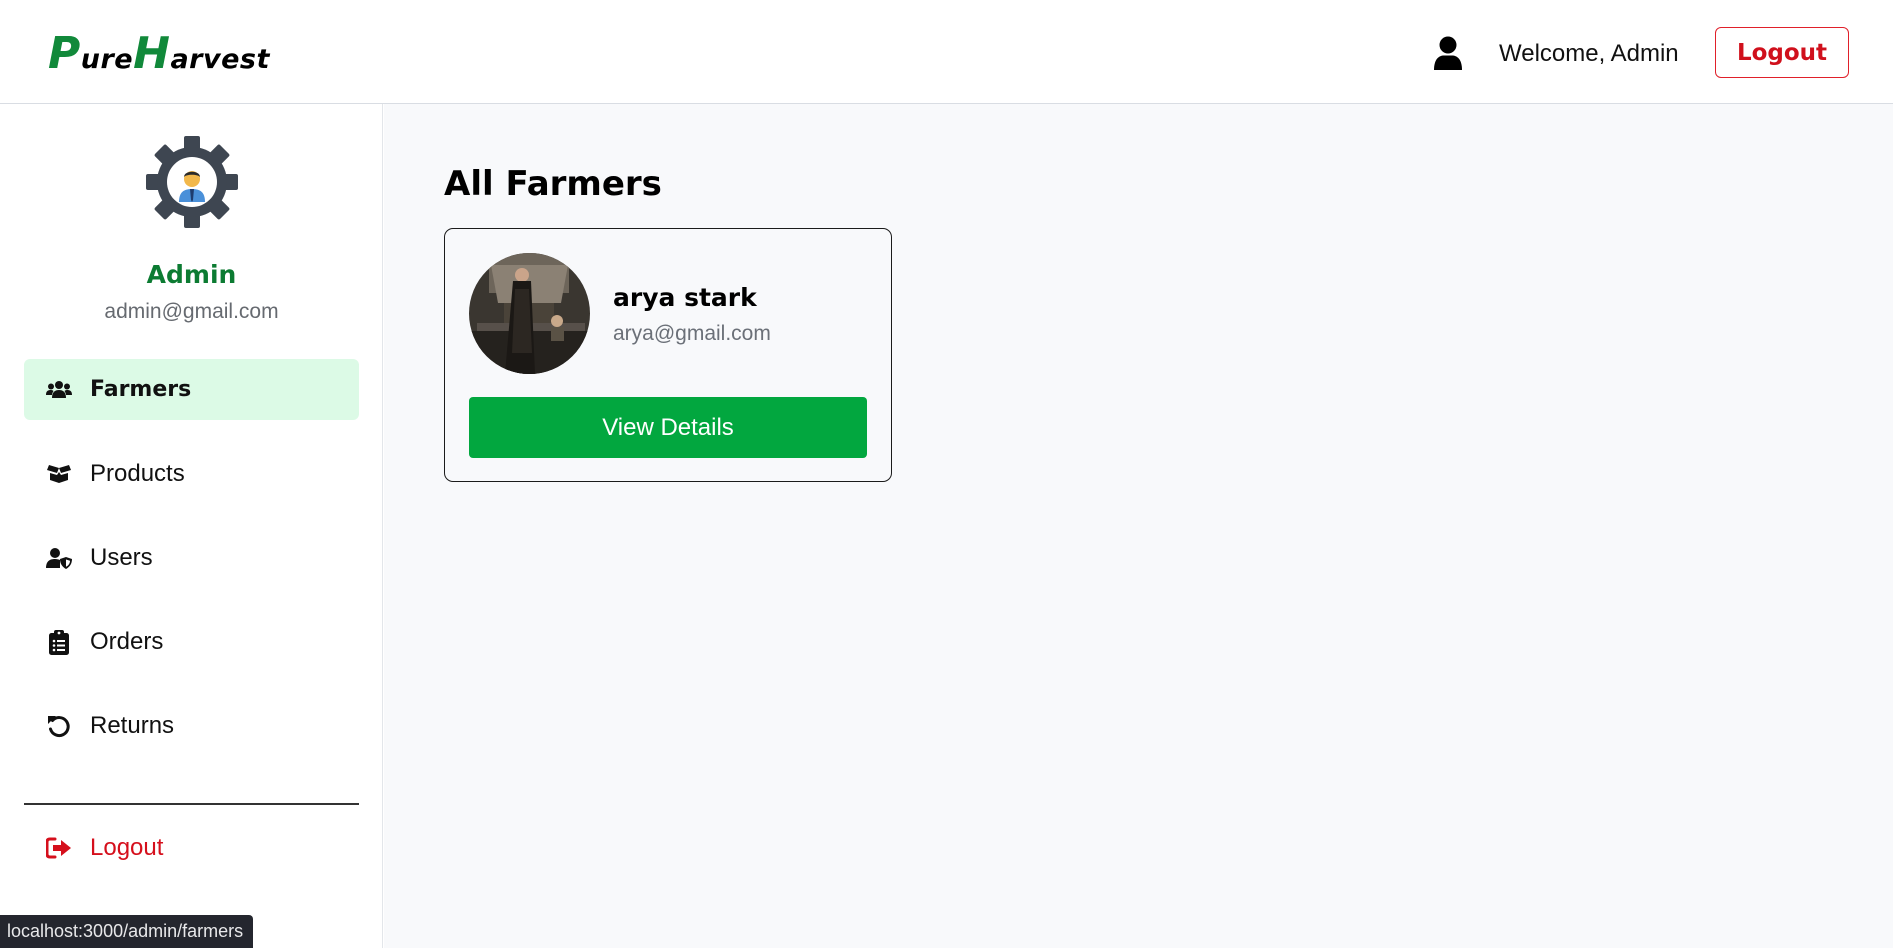 Image resolution: width=1893 pixels, height=948 pixels. I want to click on sidebar-item-users: Users, so click(191, 557).